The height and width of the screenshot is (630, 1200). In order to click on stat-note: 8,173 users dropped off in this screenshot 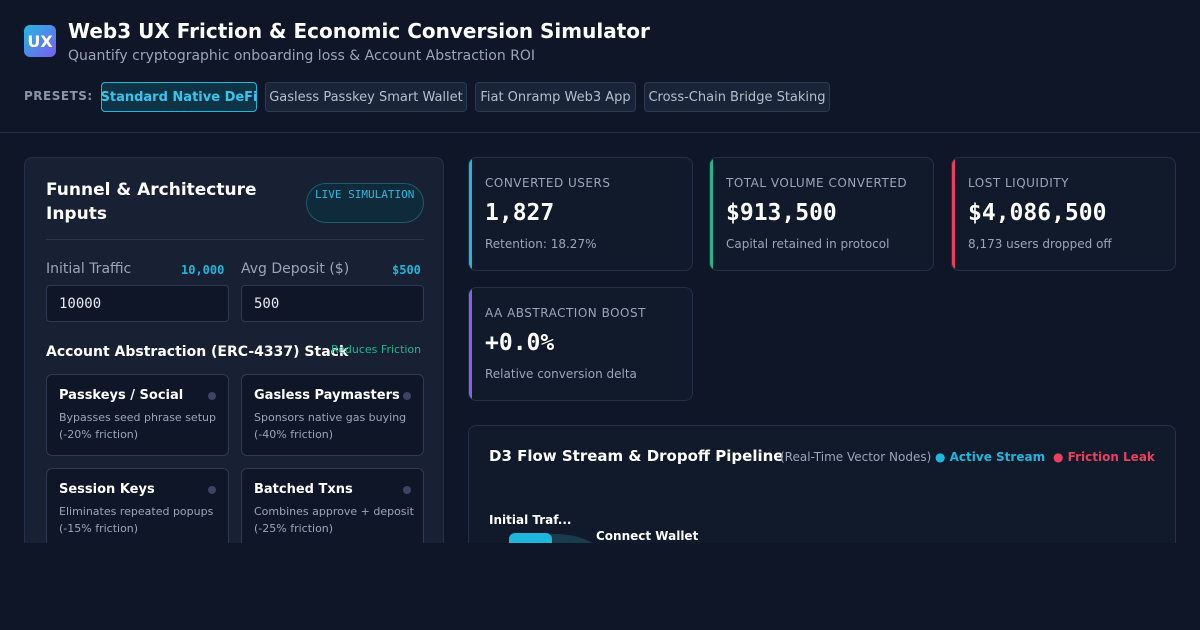, I will do `click(1040, 244)`.